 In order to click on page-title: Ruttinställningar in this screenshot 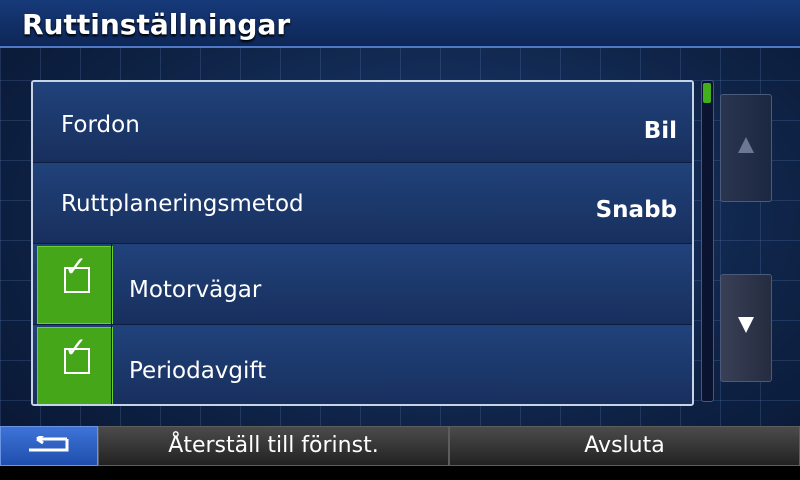, I will do `click(156, 24)`.